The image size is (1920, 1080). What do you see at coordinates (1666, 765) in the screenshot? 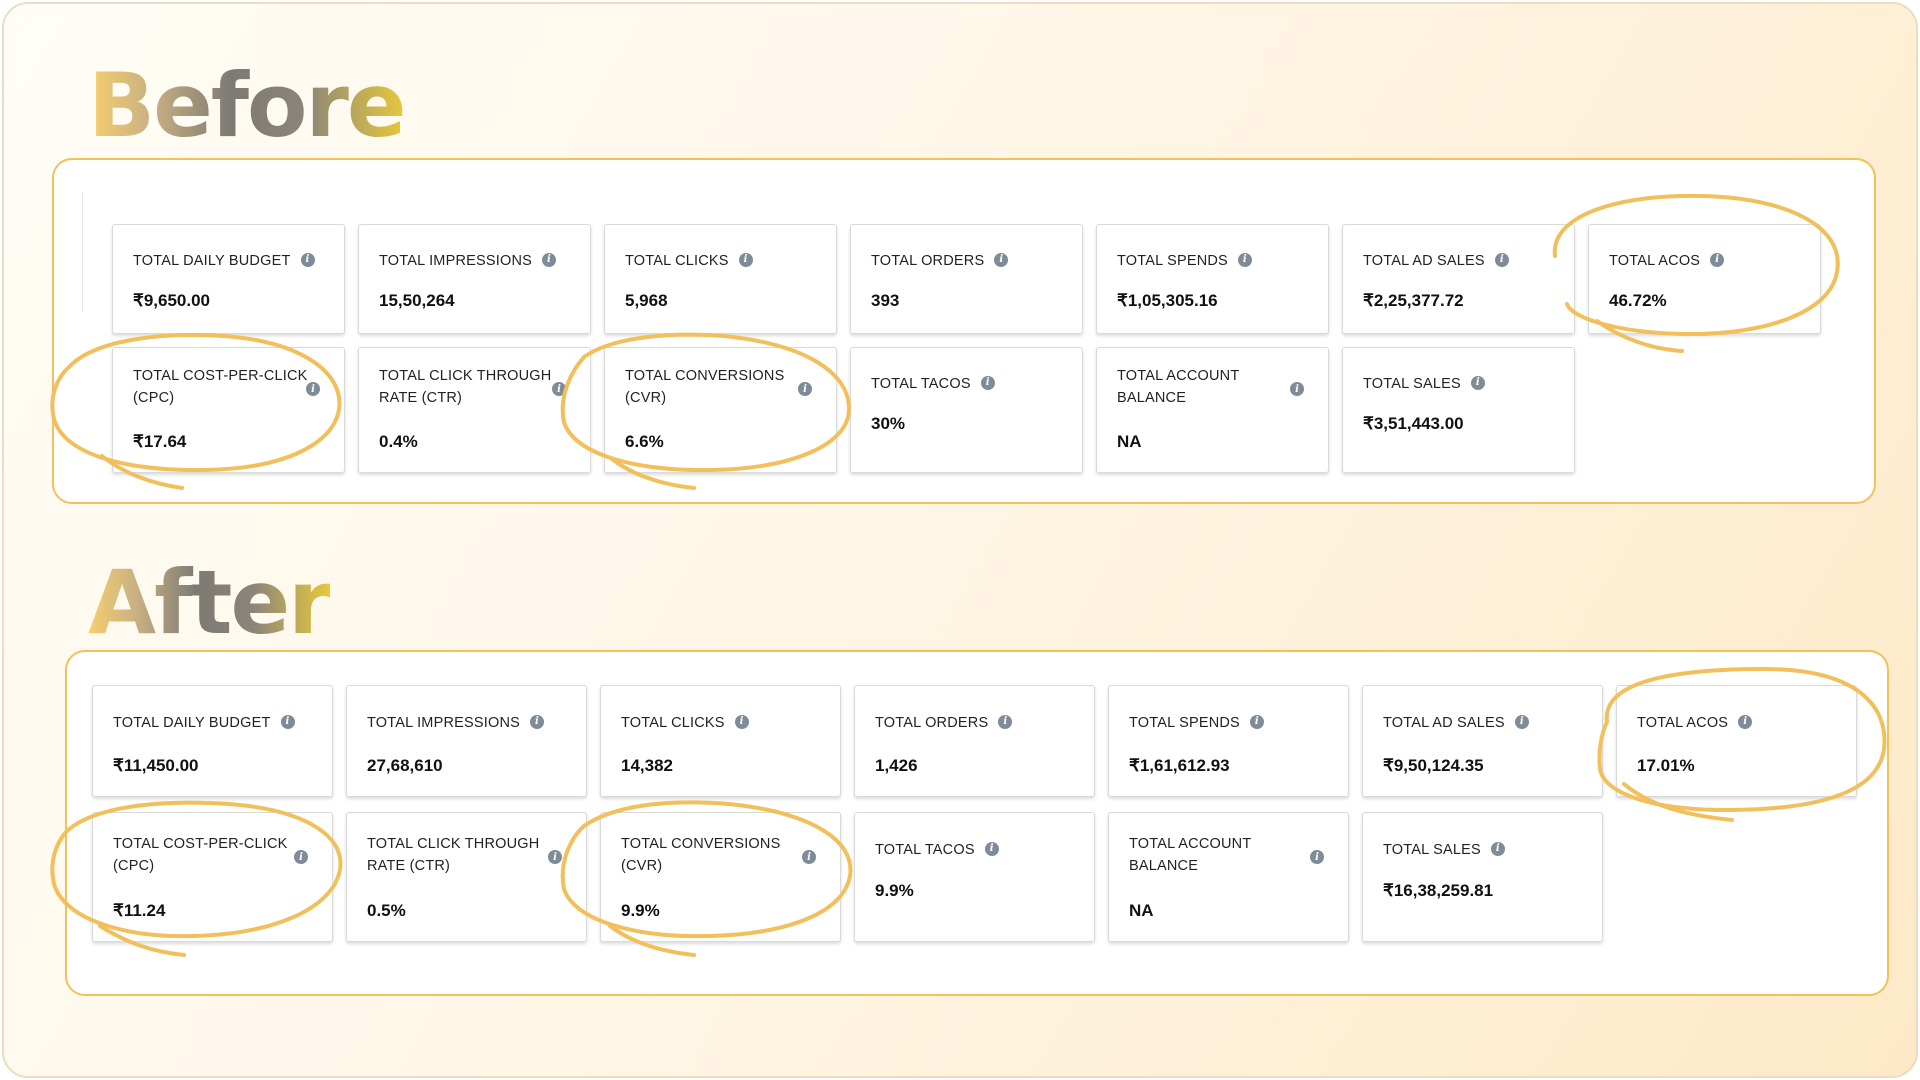
I see `metric-value: 17.01%` at bounding box center [1666, 765].